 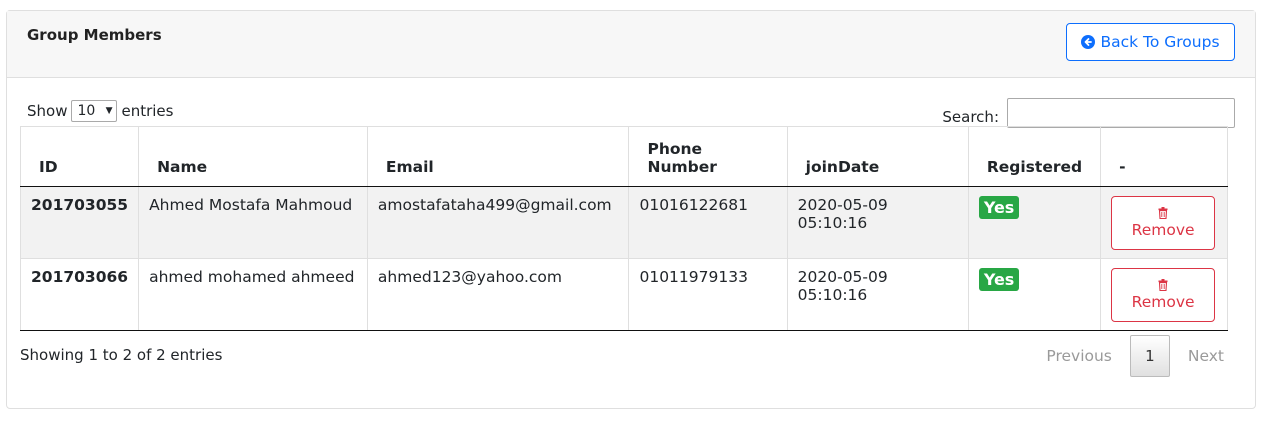 I want to click on show-label: Show, so click(x=47, y=111).